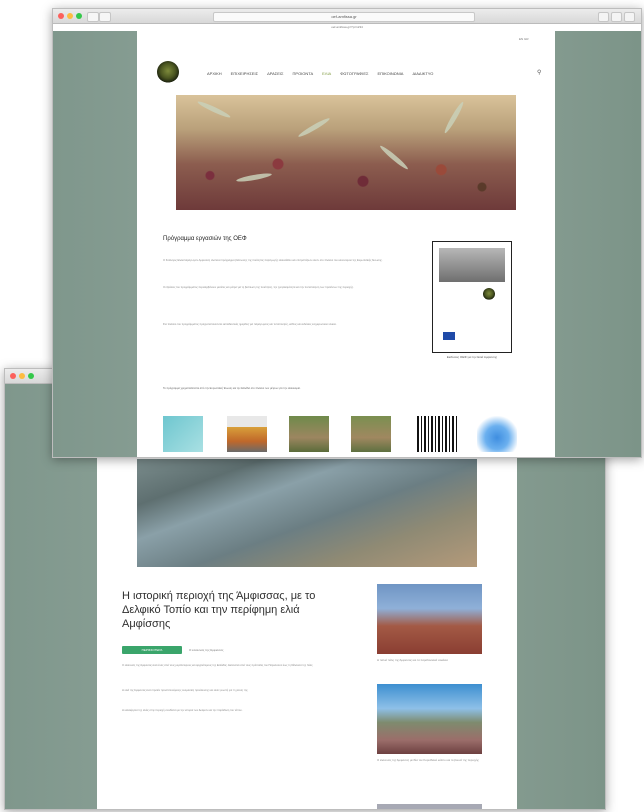  I want to click on menu-item-contact: ΕΠΙΚΟΙΝΩΝΙΑ, so click(390, 73).